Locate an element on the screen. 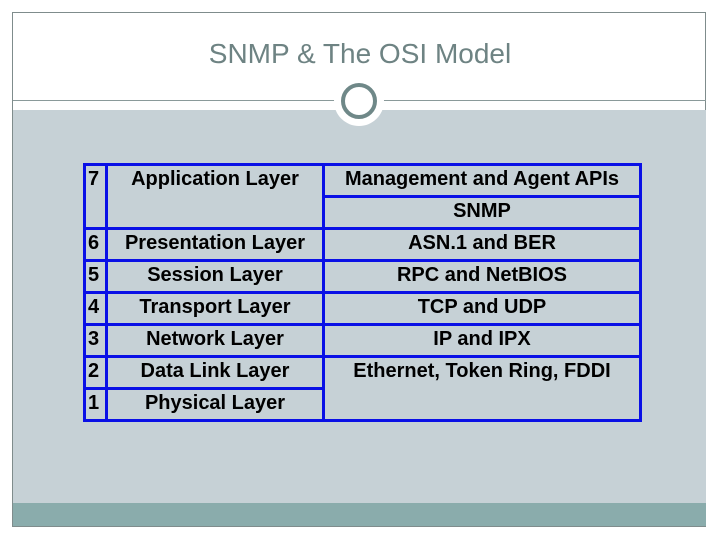 This screenshot has width=720, height=540. protocol-cell: TCP and UDP is located at coordinates (482, 308).